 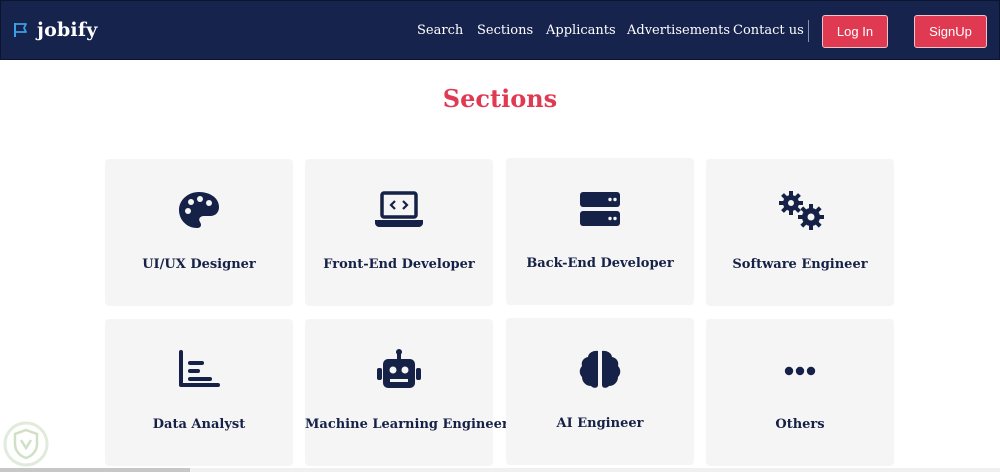 I want to click on section-label: AI Engineer, so click(x=600, y=423).